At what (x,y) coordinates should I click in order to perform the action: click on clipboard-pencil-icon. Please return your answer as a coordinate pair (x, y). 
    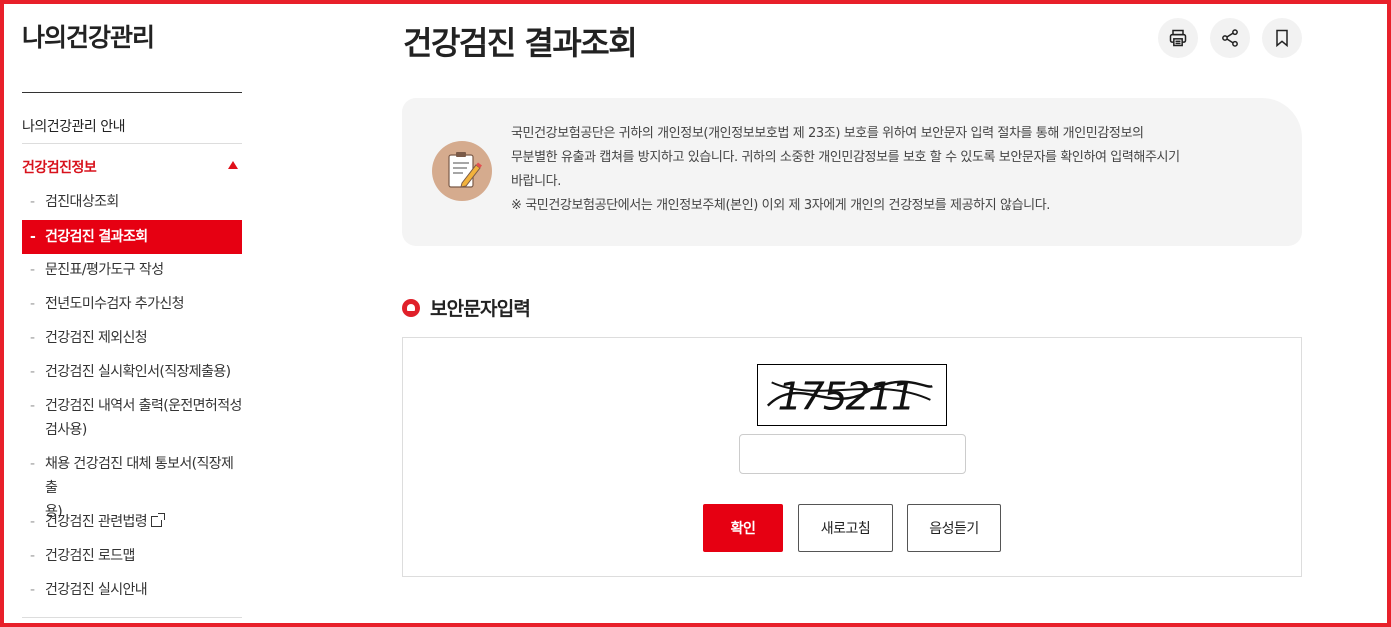
    Looking at the image, I should click on (462, 171).